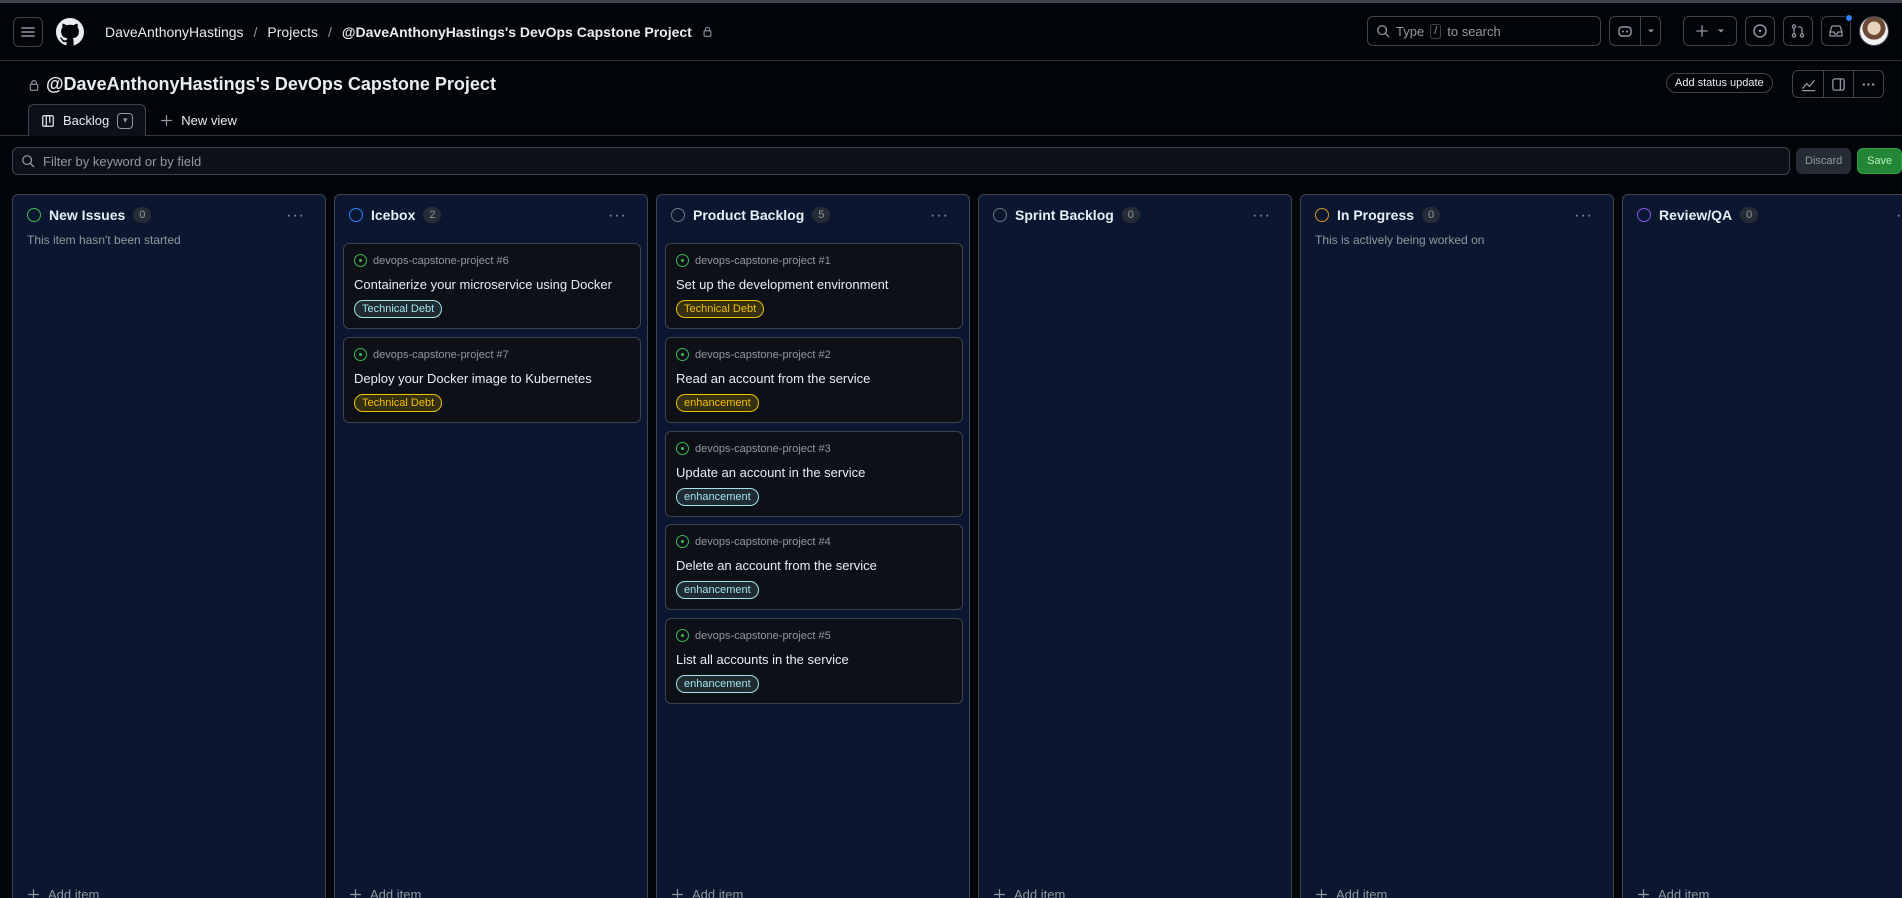 This screenshot has height=898, width=1902. I want to click on column-count: 0, so click(1431, 215).